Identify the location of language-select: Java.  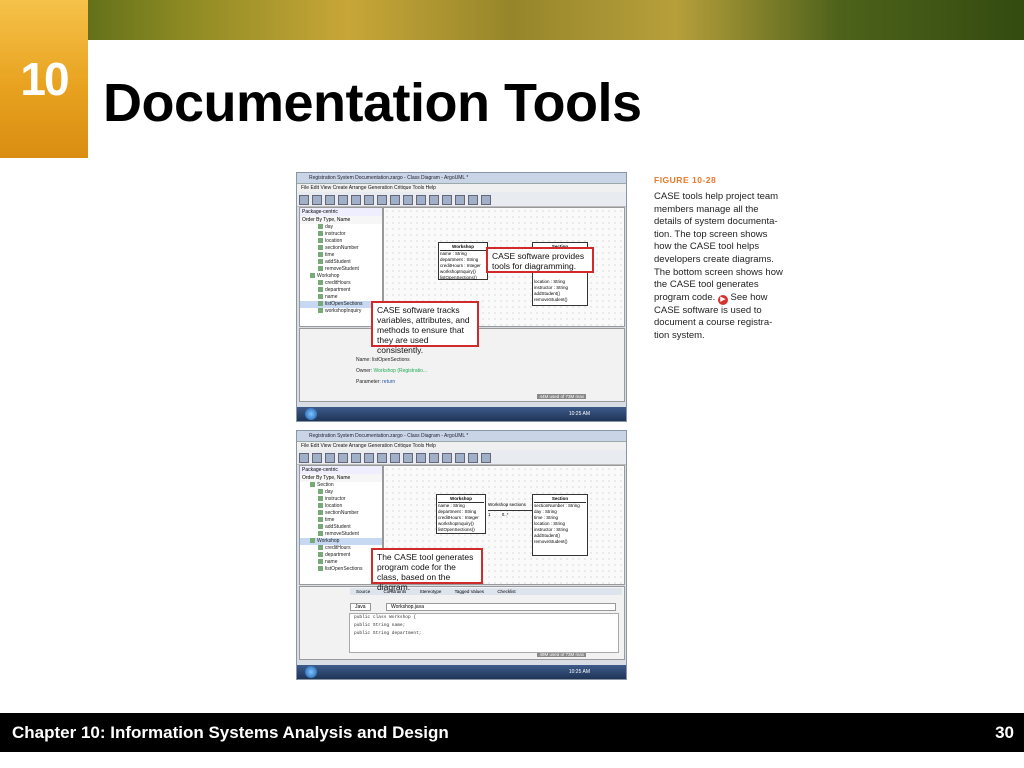
(360, 607).